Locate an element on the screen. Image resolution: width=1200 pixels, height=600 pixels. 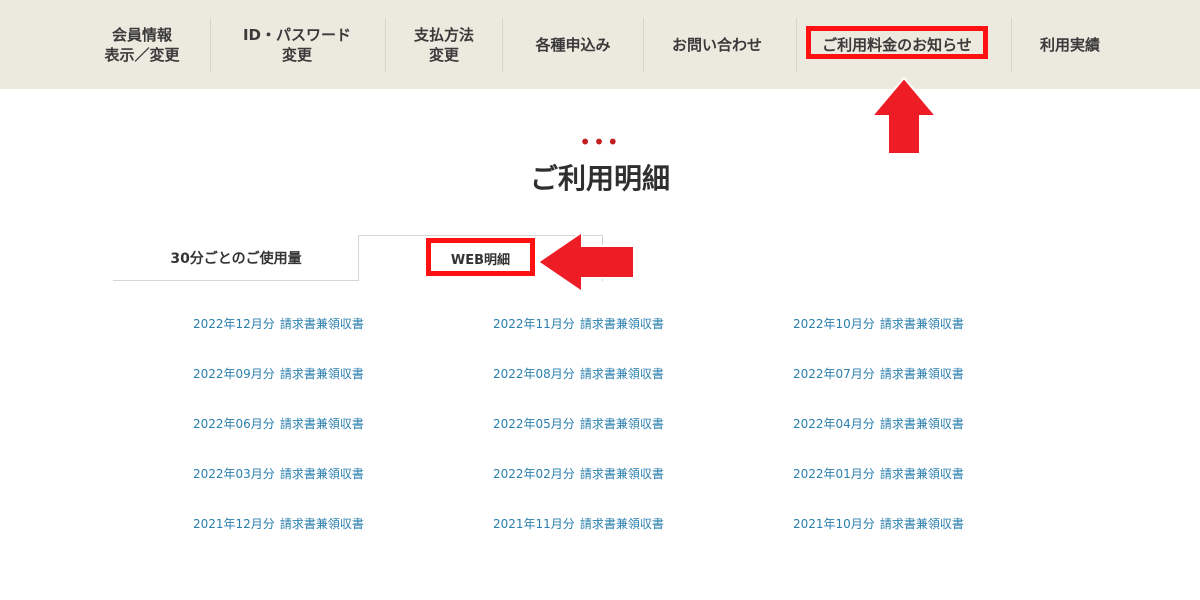
annotation-highlight-tab is located at coordinates (480, 257).